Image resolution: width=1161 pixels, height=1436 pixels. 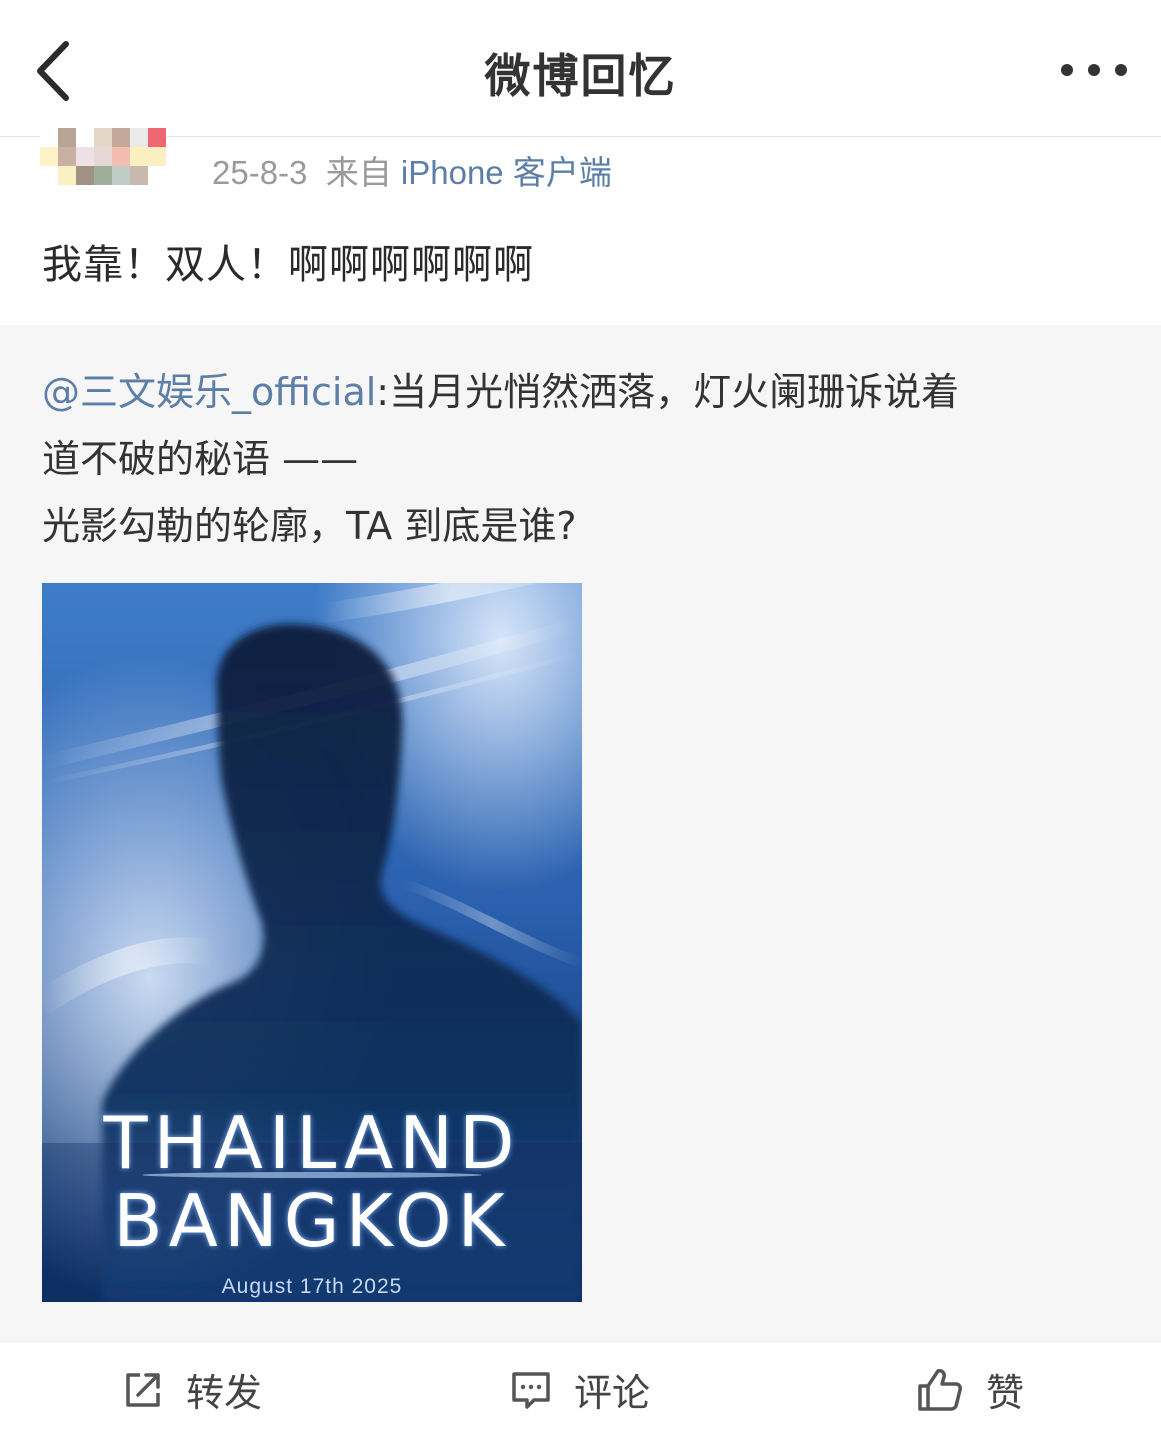 I want to click on repost-line-1-text: :当月光悄然洒落，灯火阑珊诉说着, so click(x=668, y=392).